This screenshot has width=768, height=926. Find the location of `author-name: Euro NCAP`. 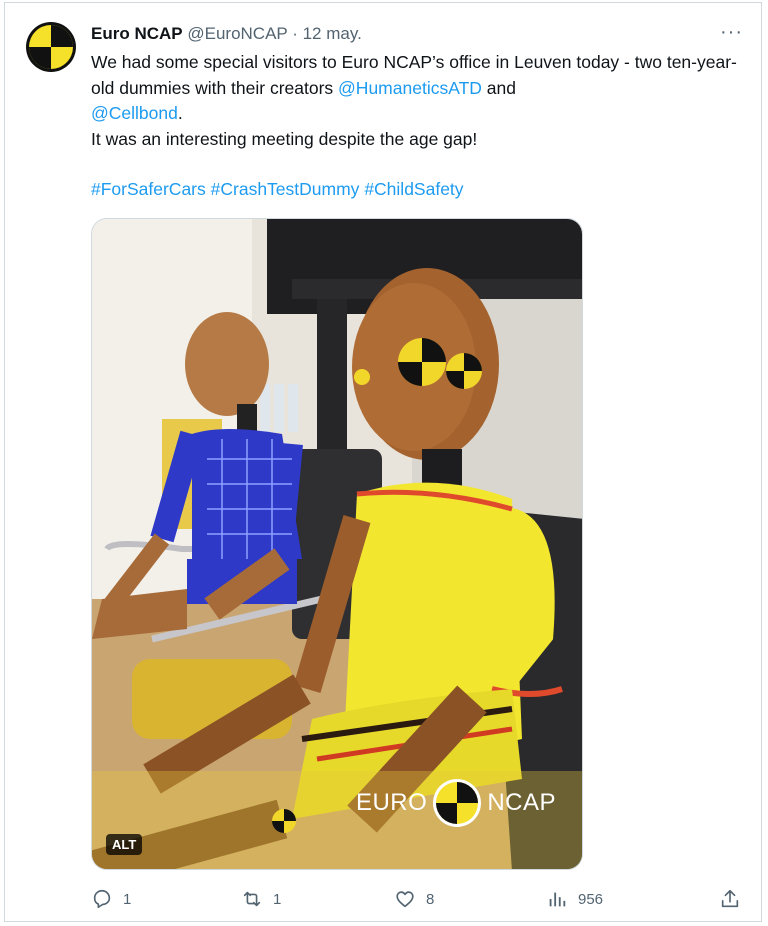

author-name: Euro NCAP is located at coordinates (137, 33).